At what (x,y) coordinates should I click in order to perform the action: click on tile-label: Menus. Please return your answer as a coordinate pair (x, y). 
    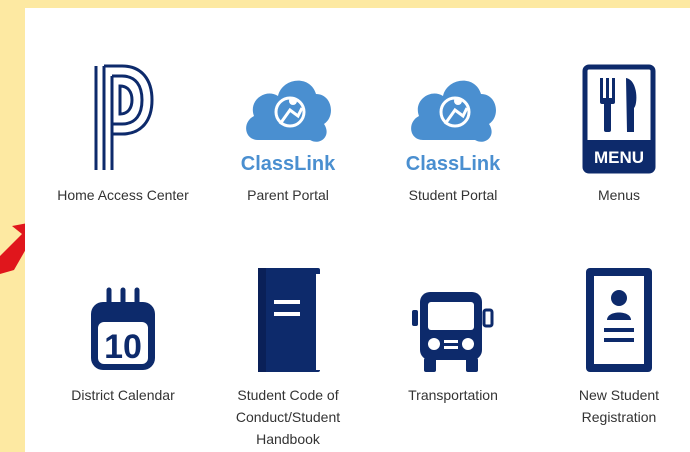
    Looking at the image, I should click on (619, 195).